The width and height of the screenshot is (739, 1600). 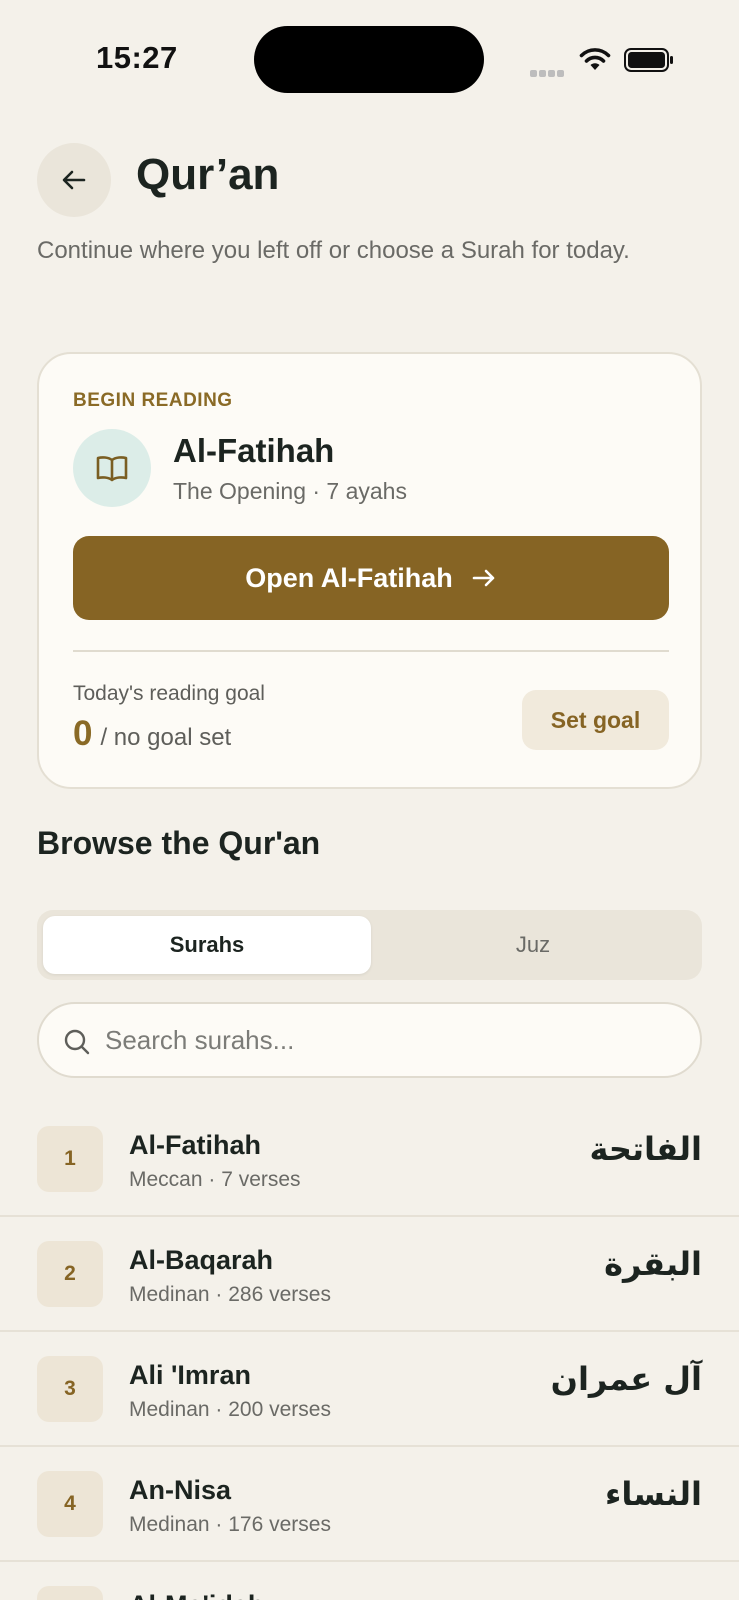 What do you see at coordinates (549, 70) in the screenshot?
I see `cellular-signal-icon` at bounding box center [549, 70].